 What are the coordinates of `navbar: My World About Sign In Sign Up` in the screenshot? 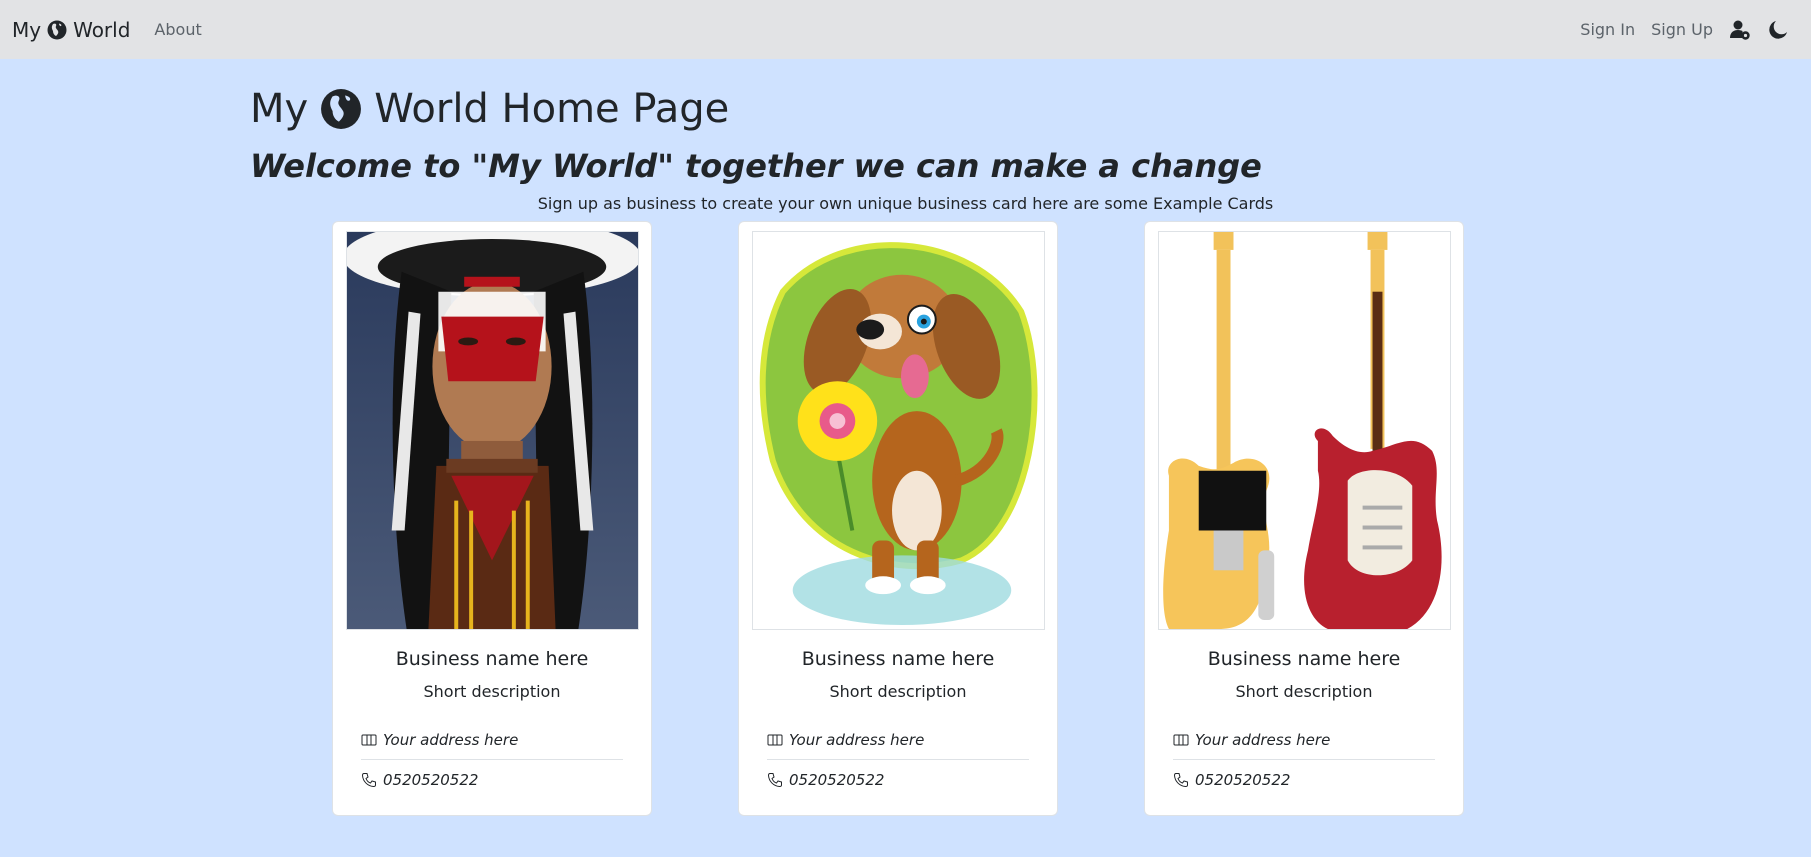 It's located at (905, 29).